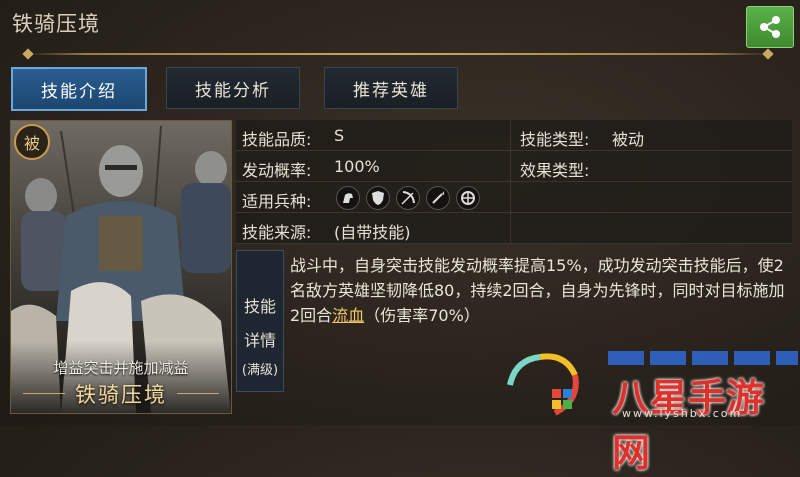  Describe the element at coordinates (277, 170) in the screenshot. I see `rate-label: 发动概率:` at that location.